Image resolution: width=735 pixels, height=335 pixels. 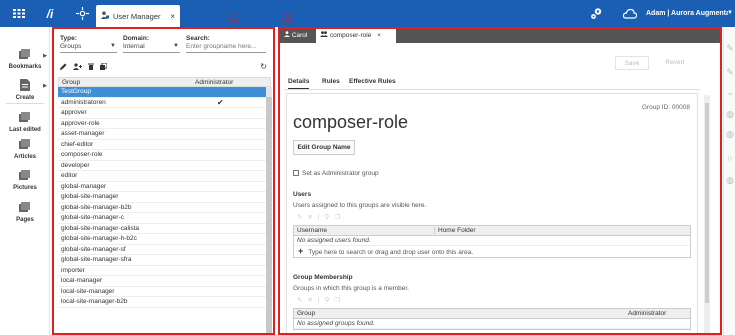 I want to click on edit-group-name-button: Edit Group Name, so click(x=324, y=147).